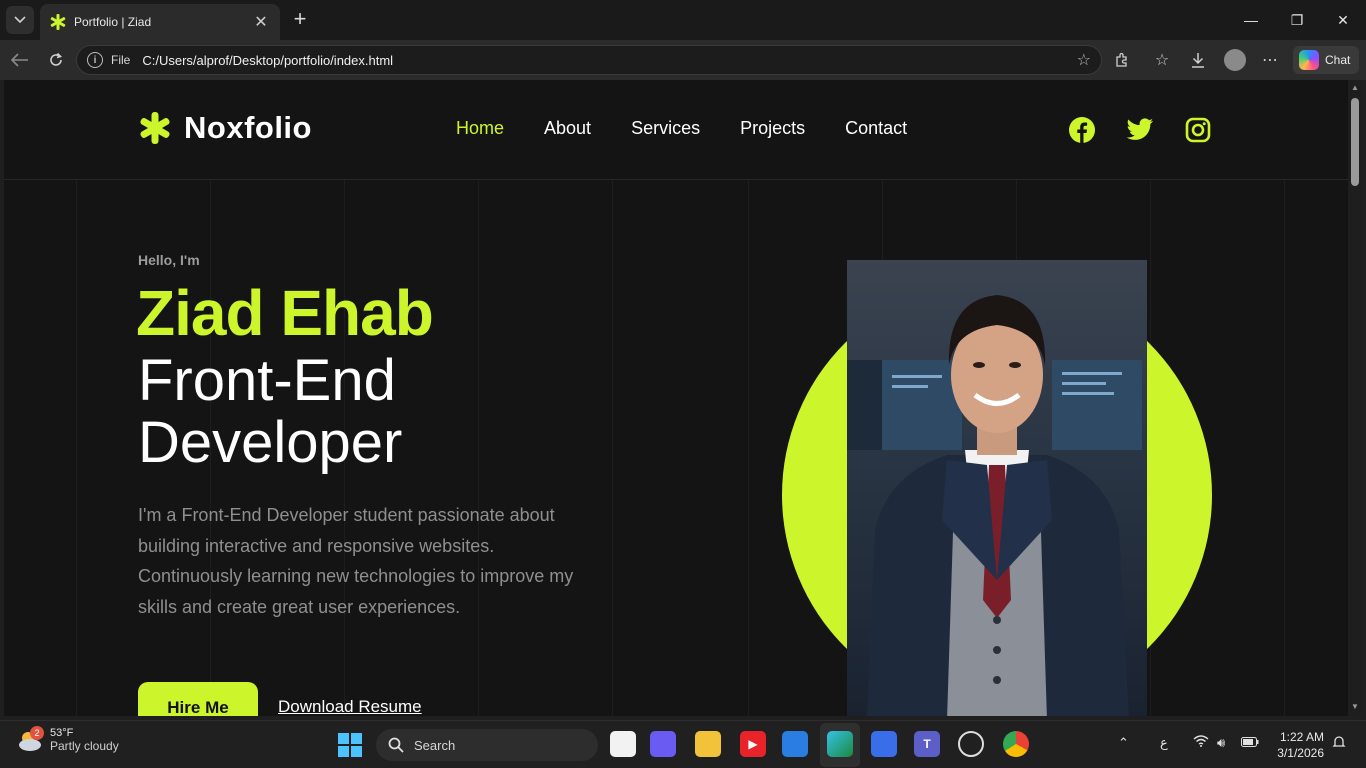  I want to click on site-logo: Noxfolio, so click(225, 128).